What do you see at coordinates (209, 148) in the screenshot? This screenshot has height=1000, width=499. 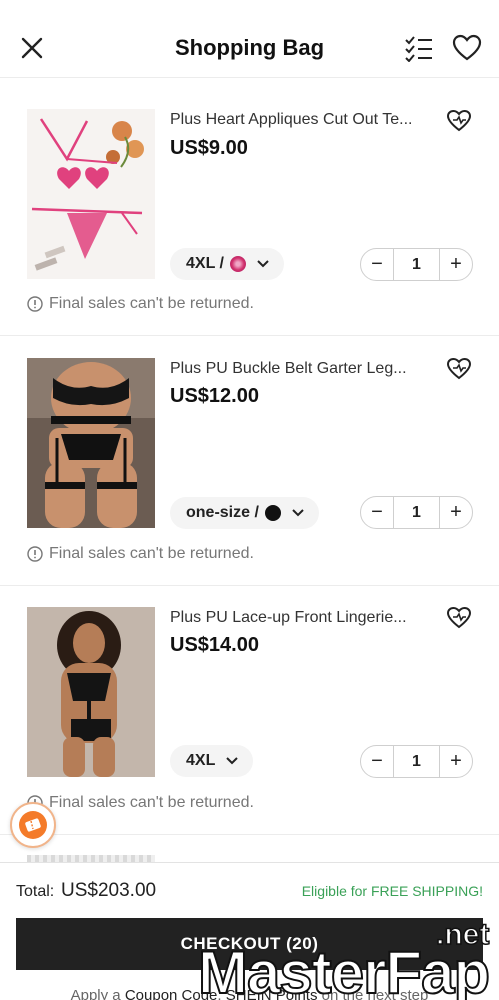 I see `product-price: US$9.00` at bounding box center [209, 148].